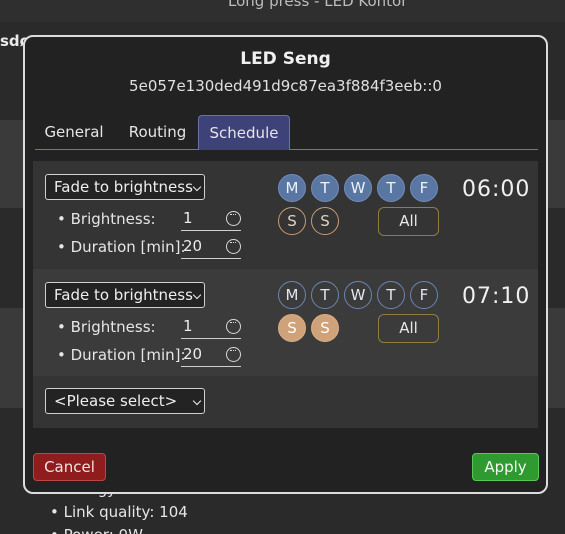 Image resolution: width=565 pixels, height=534 pixels. I want to click on apply-button: Apply, so click(505, 467).